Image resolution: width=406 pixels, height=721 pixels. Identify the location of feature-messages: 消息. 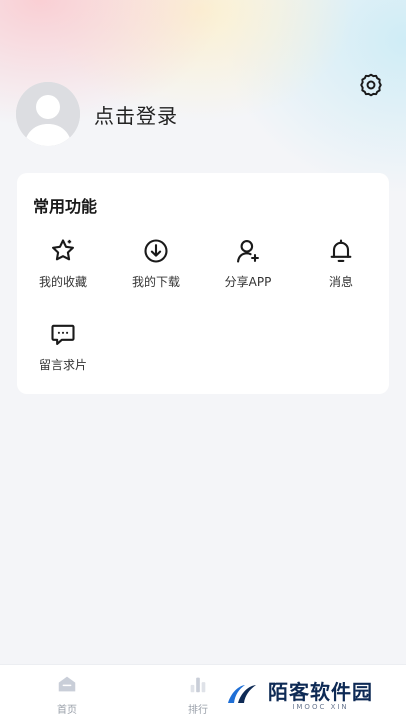
(341, 262).